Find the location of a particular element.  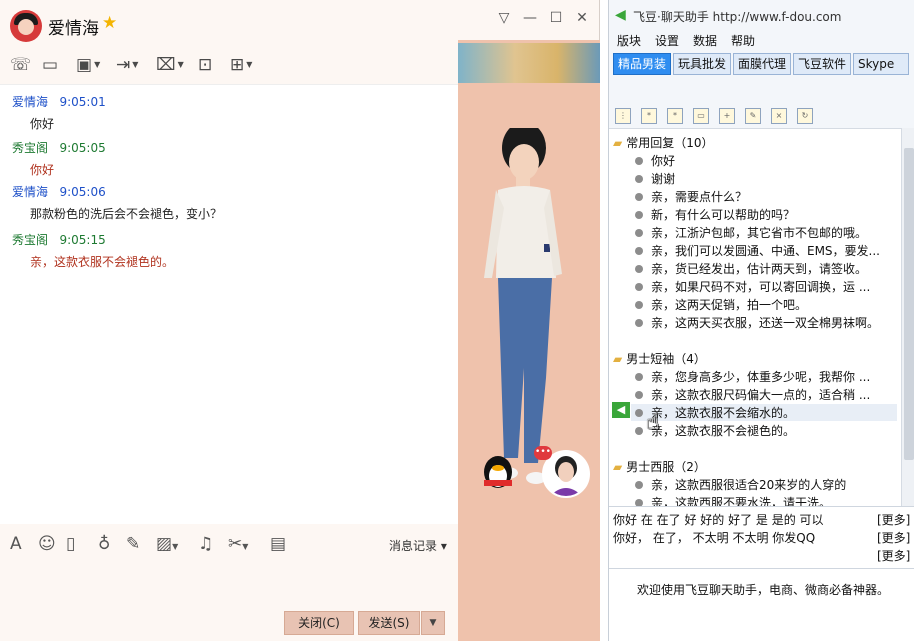

category-tab-skype: Skype is located at coordinates (881, 64).